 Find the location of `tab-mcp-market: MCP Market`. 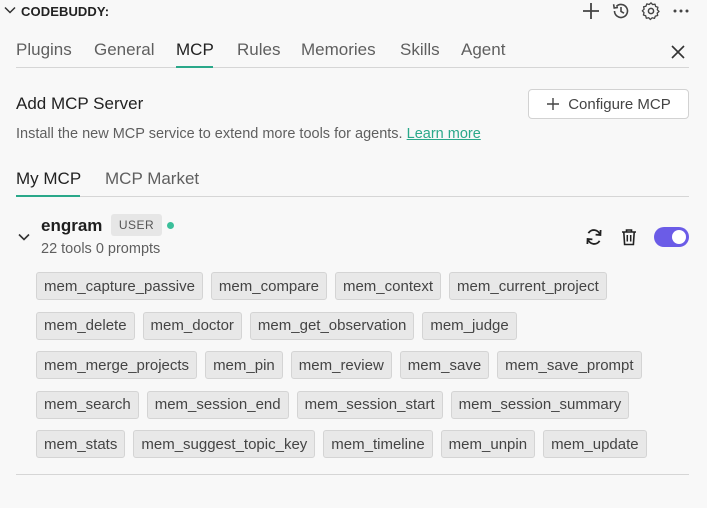

tab-mcp-market: MCP Market is located at coordinates (152, 179).